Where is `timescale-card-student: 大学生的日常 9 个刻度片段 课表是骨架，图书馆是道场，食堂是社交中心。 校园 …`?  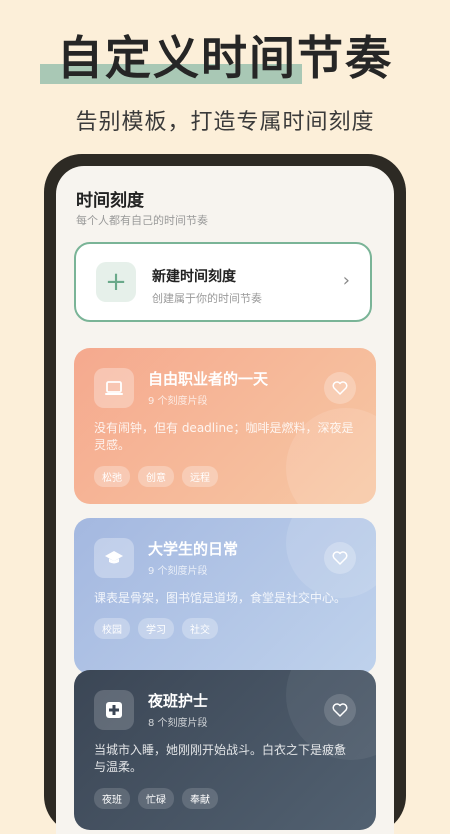
timescale-card-student: 大学生的日常 9 个刻度片段 课表是骨架，图书馆是道场，食堂是社交中心。 校园 … is located at coordinates (225, 596).